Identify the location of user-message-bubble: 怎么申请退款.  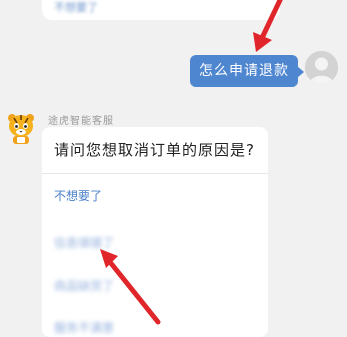
(247, 71).